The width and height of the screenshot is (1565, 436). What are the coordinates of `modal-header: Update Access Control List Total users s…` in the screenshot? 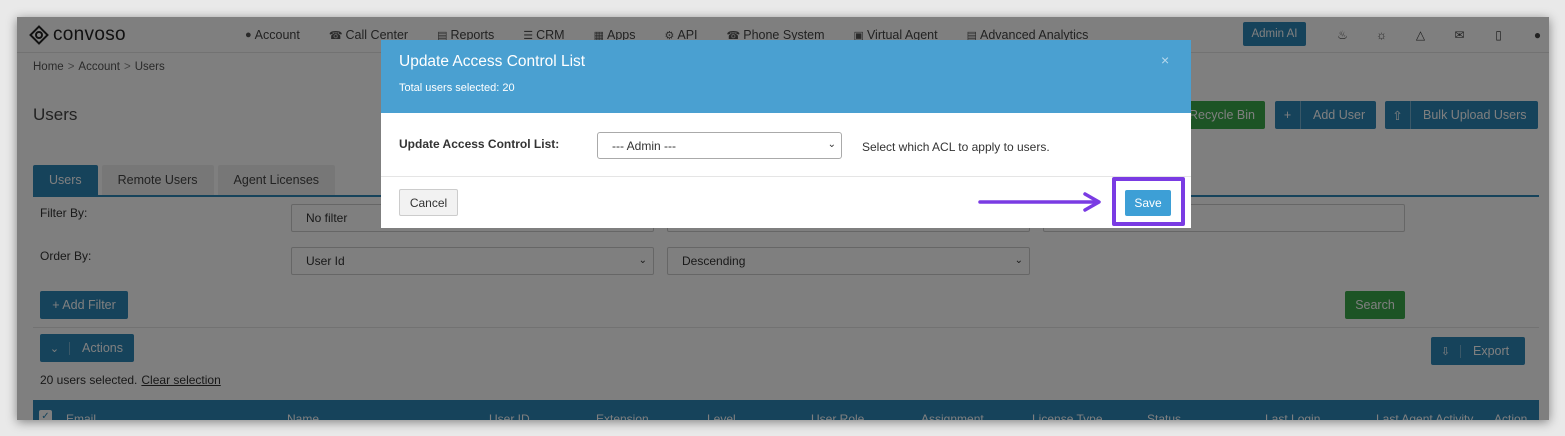 It's located at (786, 76).